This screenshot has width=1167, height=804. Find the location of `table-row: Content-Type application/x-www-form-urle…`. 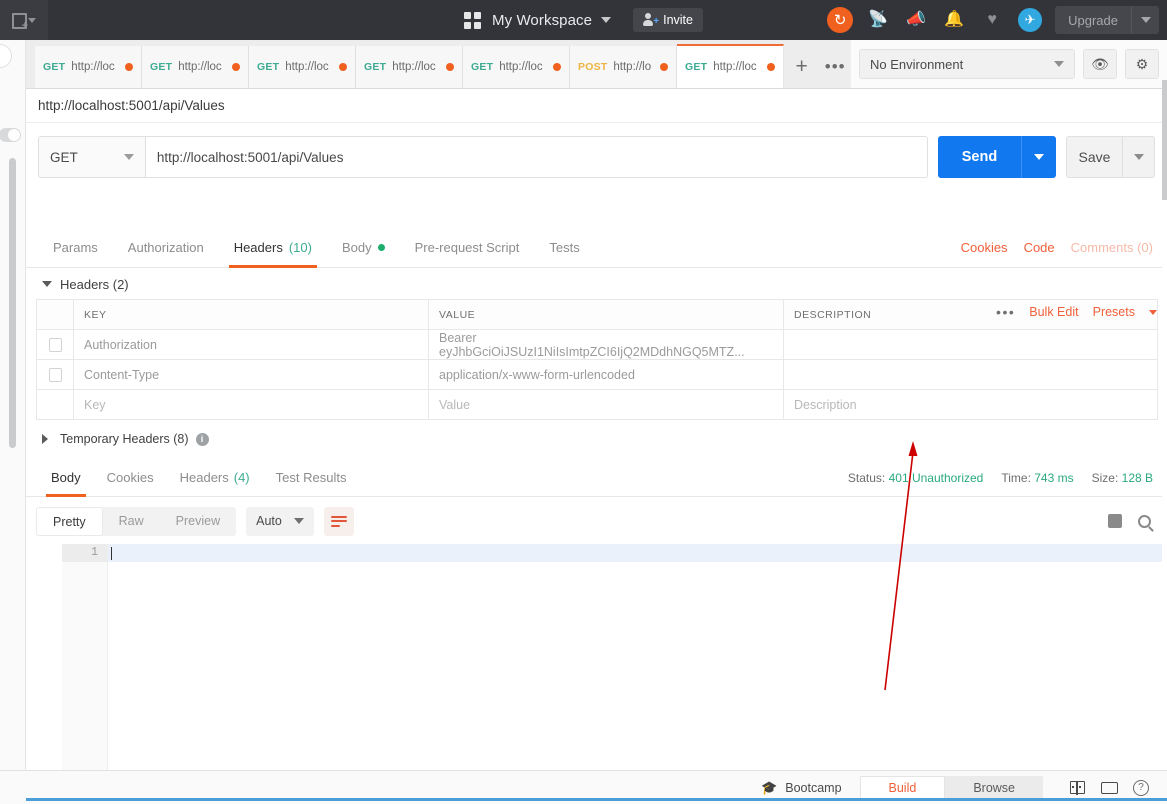

table-row: Content-Type application/x-www-form-urle… is located at coordinates (597, 375).